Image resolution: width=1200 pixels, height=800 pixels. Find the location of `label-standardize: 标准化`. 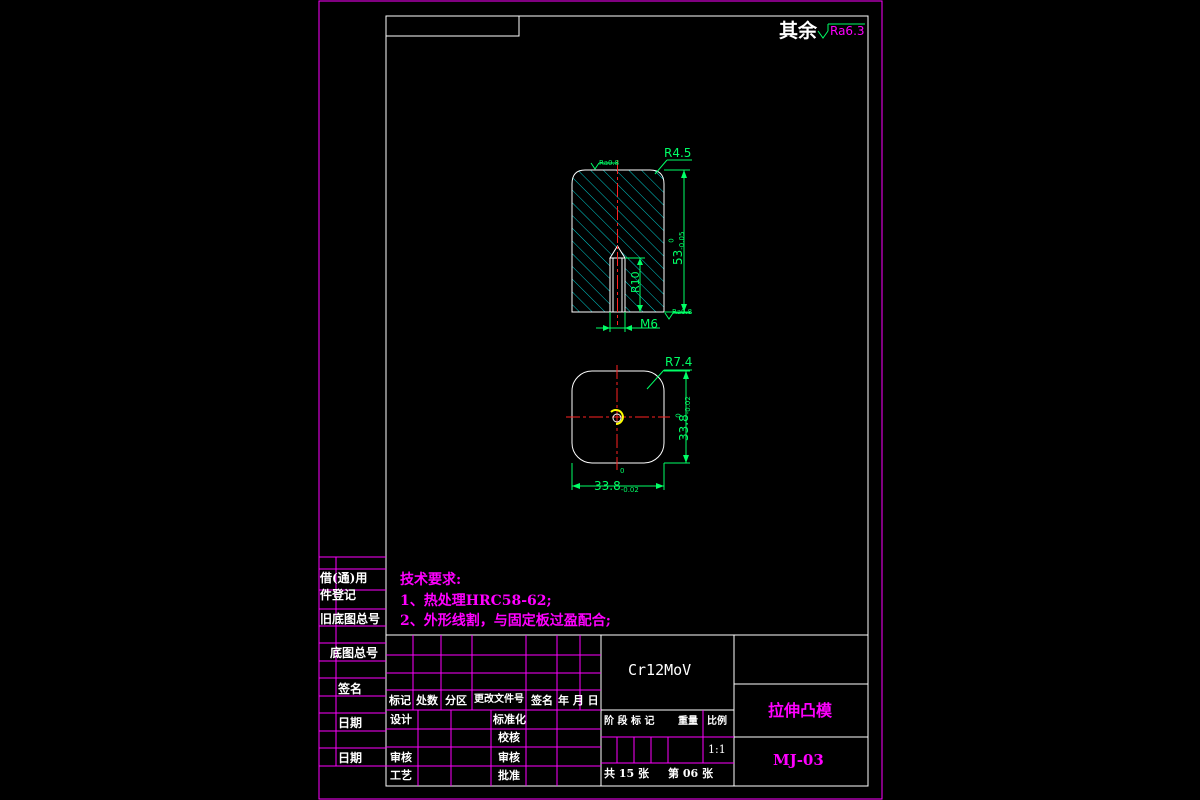

label-standardize: 标准化 is located at coordinates (509, 719).